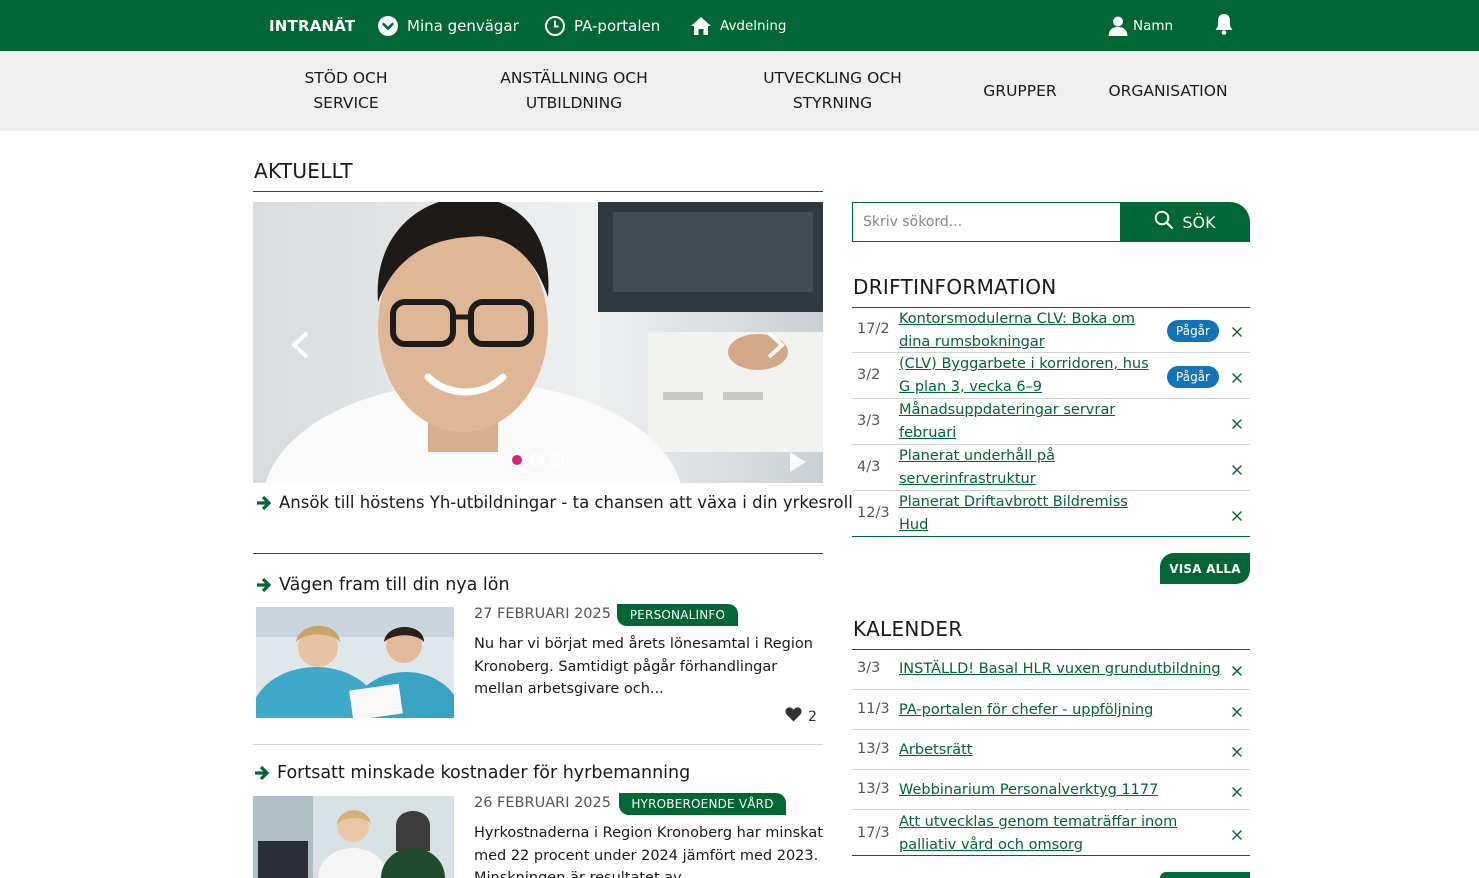  Describe the element at coordinates (776, 347) in the screenshot. I see `carousel-next-button` at that location.